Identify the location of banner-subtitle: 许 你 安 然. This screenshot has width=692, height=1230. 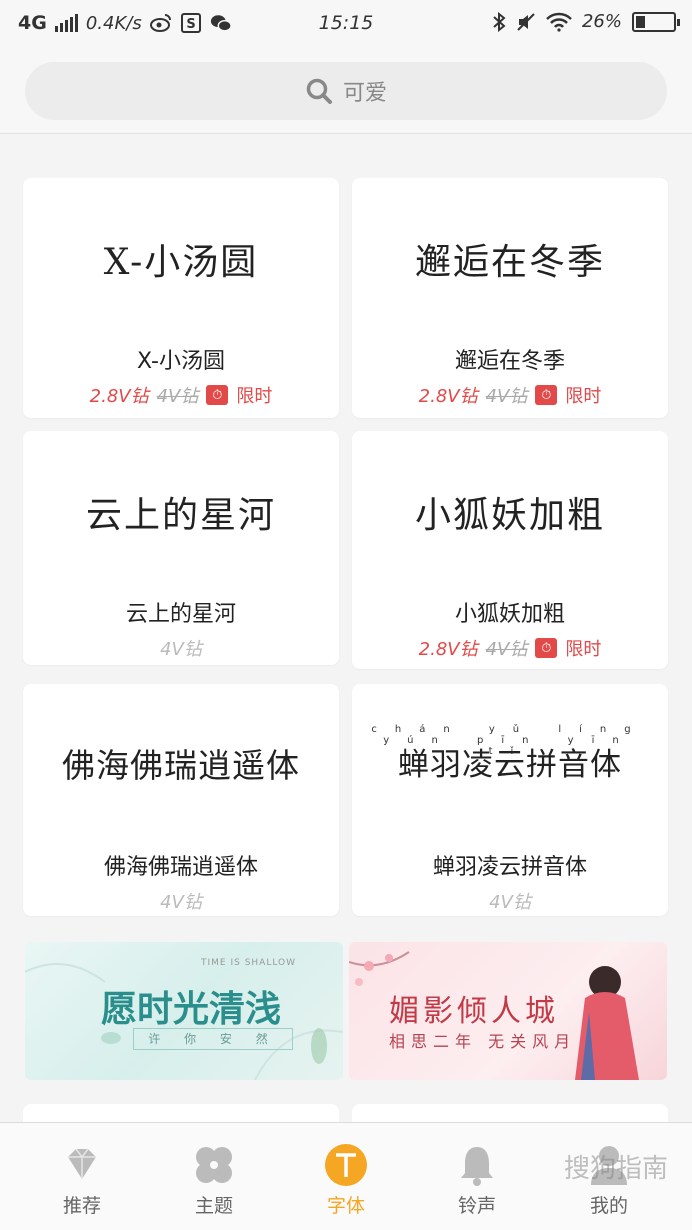
(213, 1039).